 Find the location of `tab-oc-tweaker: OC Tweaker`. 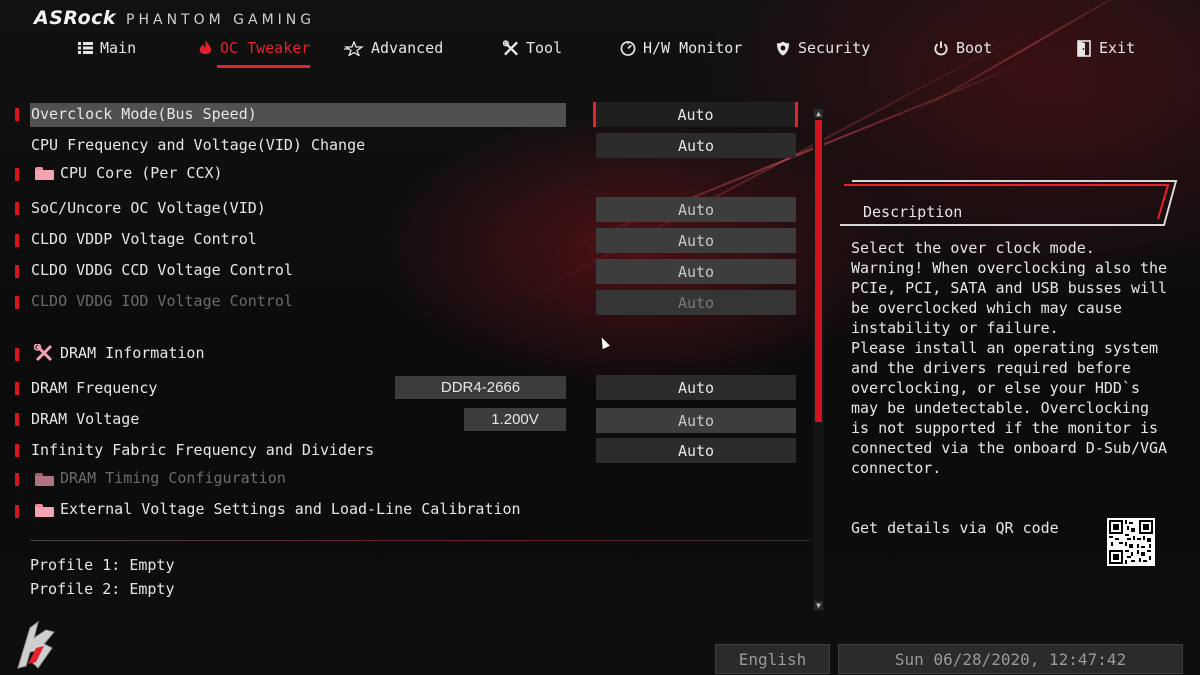

tab-oc-tweaker: OC Tweaker is located at coordinates (254, 52).